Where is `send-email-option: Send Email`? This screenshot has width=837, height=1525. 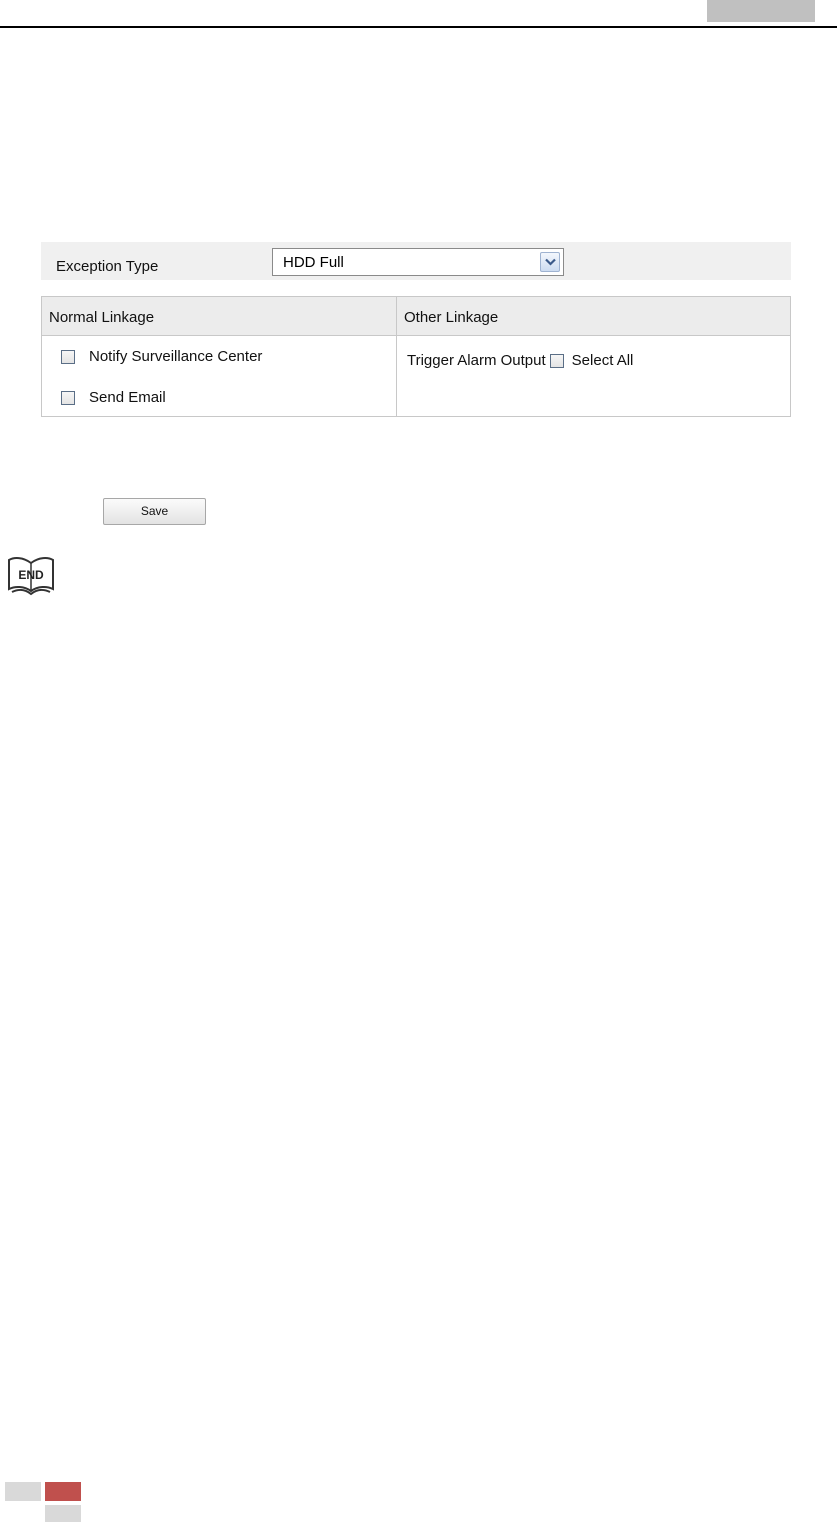 send-email-option: Send Email is located at coordinates (113, 397).